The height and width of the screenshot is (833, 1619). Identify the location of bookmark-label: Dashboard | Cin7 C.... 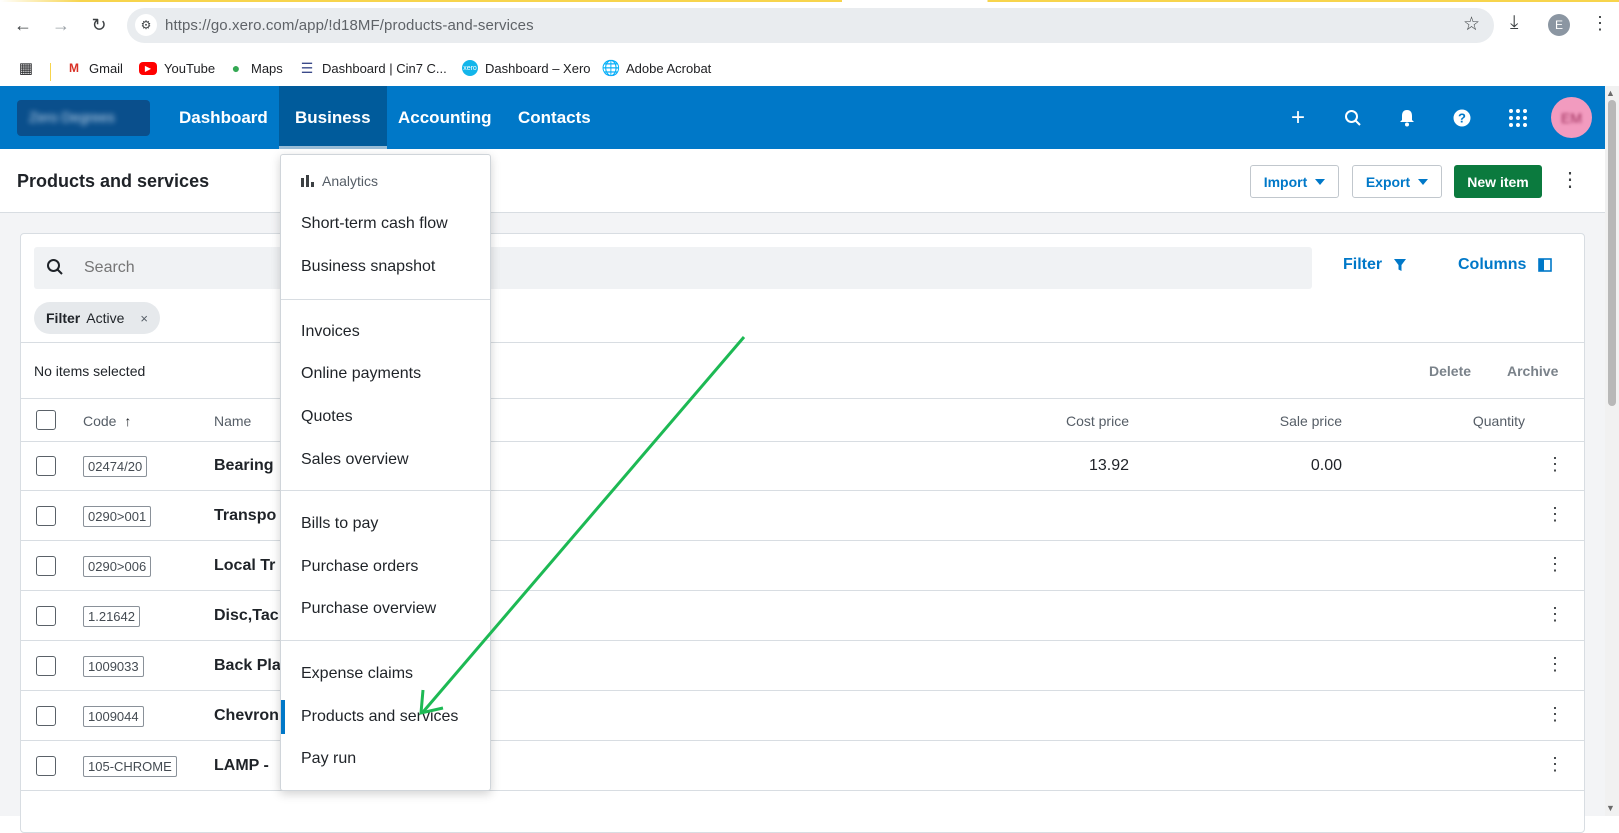
(384, 68).